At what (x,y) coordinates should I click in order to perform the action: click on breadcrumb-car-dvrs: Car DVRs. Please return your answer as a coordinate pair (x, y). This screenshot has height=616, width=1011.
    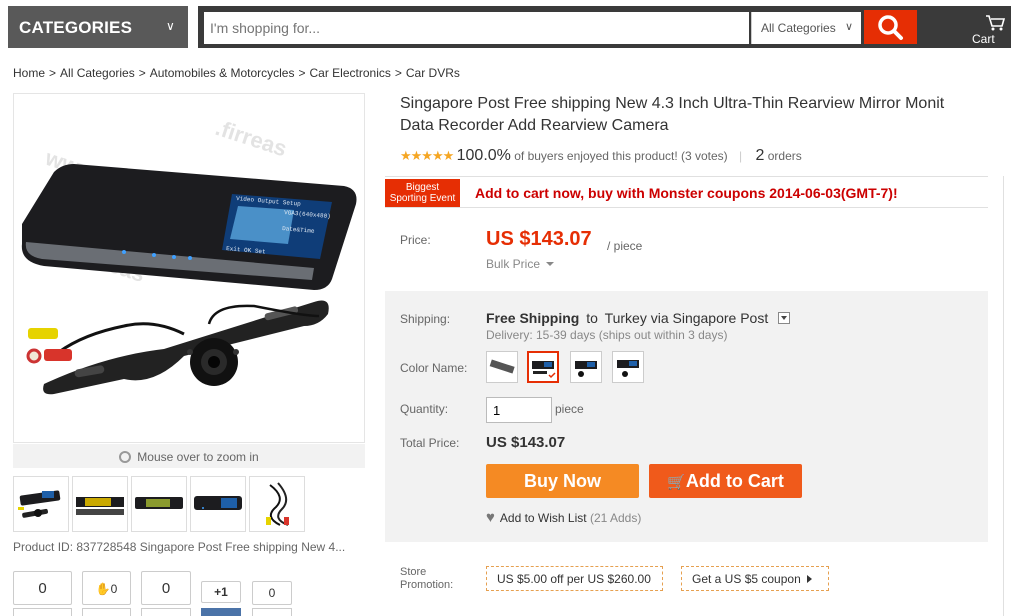
    Looking at the image, I should click on (433, 73).